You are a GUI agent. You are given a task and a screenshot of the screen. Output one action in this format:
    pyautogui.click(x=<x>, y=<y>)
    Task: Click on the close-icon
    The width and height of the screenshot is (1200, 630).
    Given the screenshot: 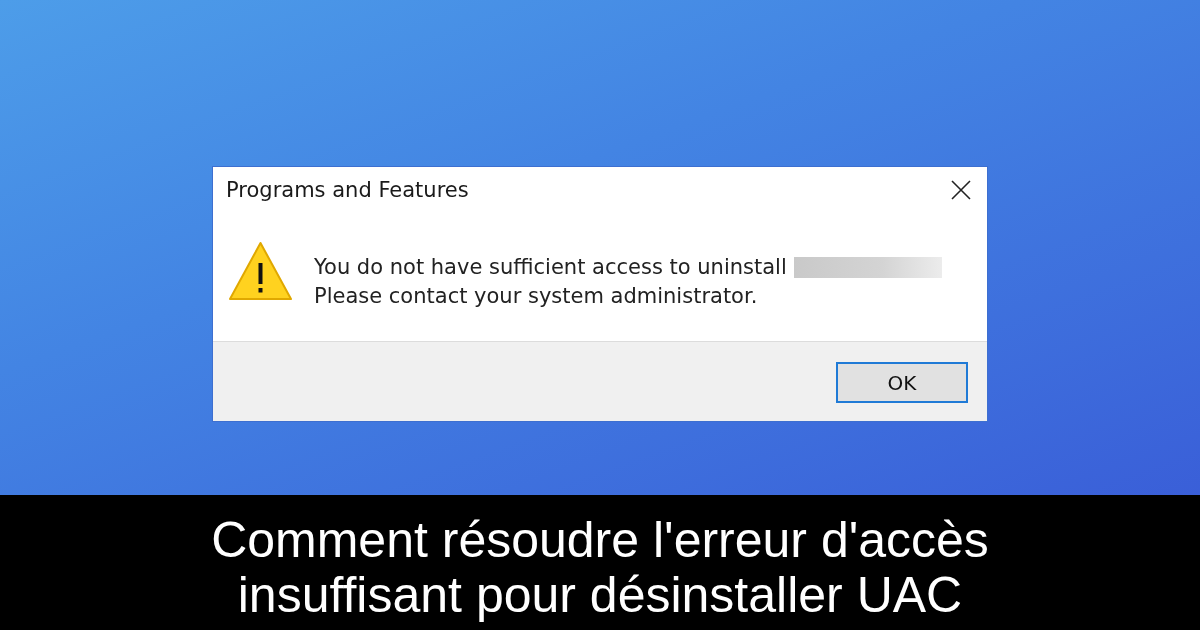 What is the action you would take?
    pyautogui.click(x=961, y=190)
    